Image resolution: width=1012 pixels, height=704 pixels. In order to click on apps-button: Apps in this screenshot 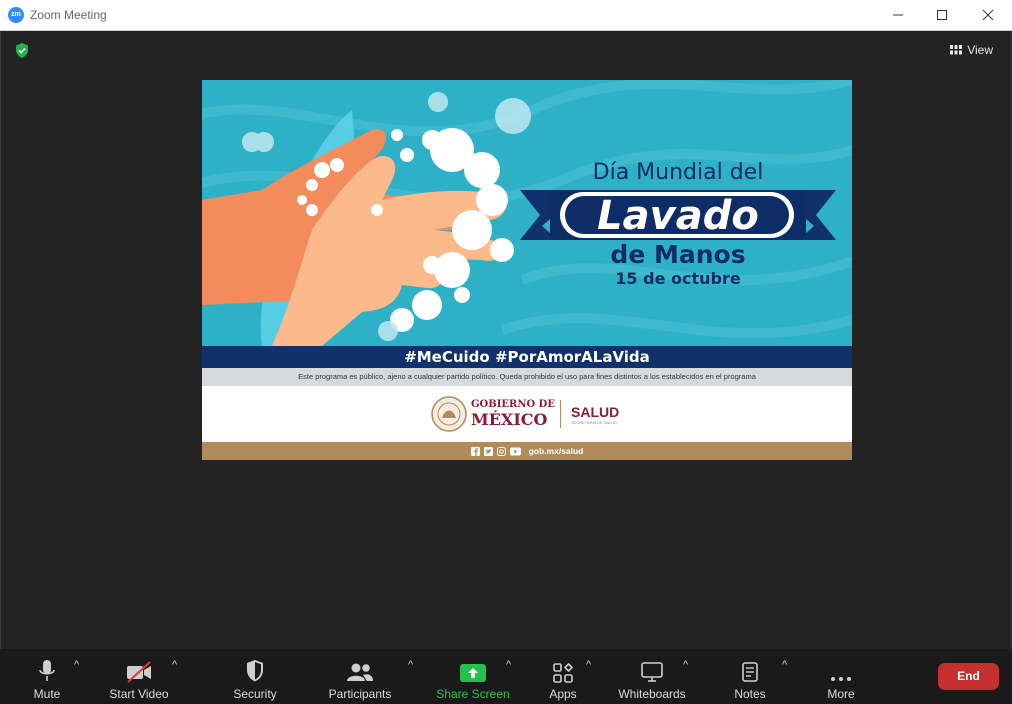, I will do `click(563, 676)`.